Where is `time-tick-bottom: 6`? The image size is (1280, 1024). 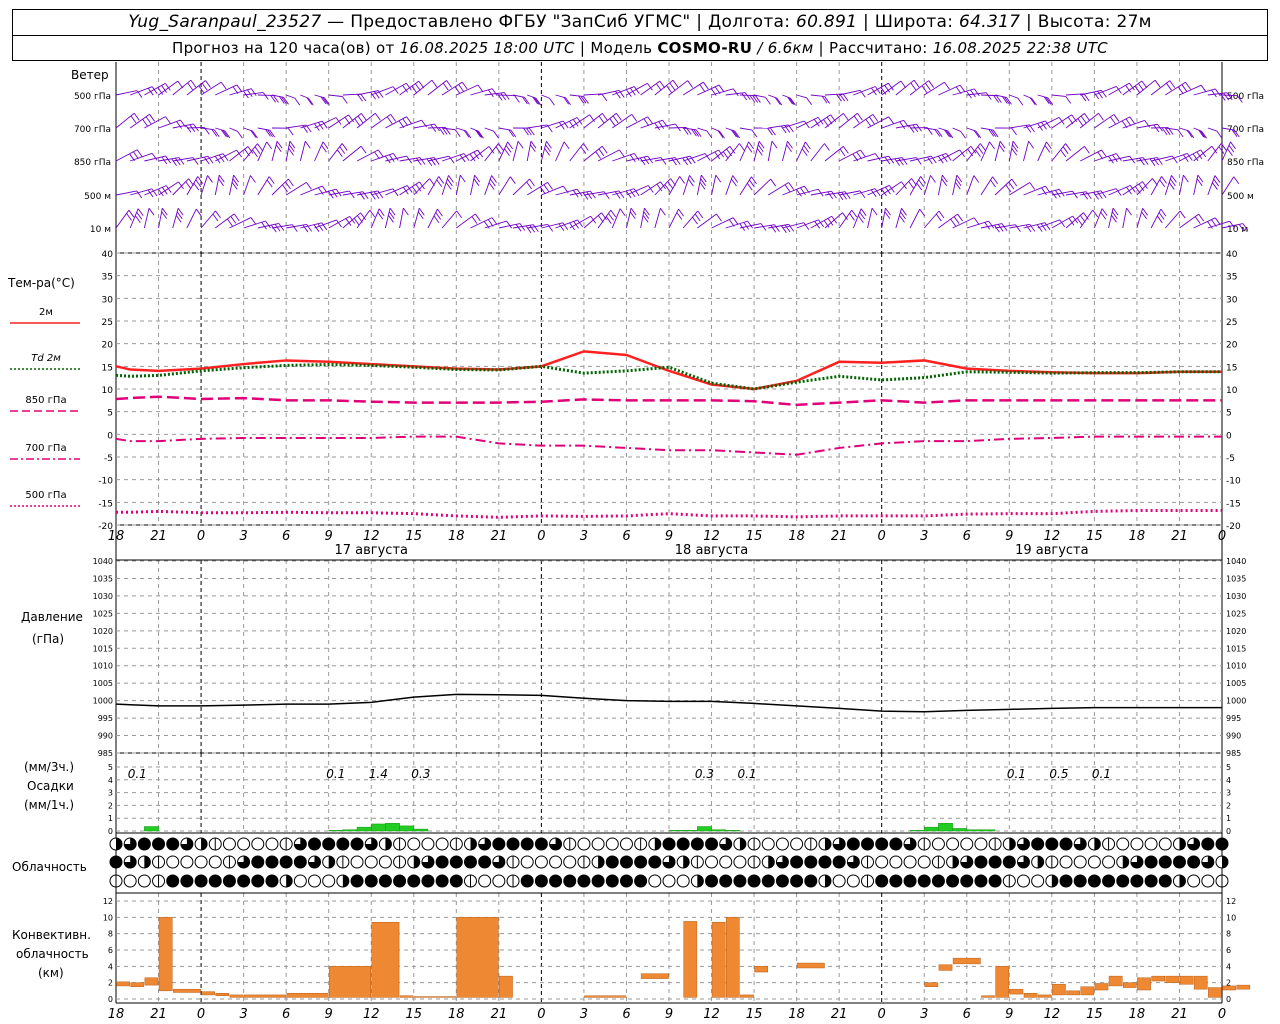
time-tick-bottom: 6 is located at coordinates (286, 1014).